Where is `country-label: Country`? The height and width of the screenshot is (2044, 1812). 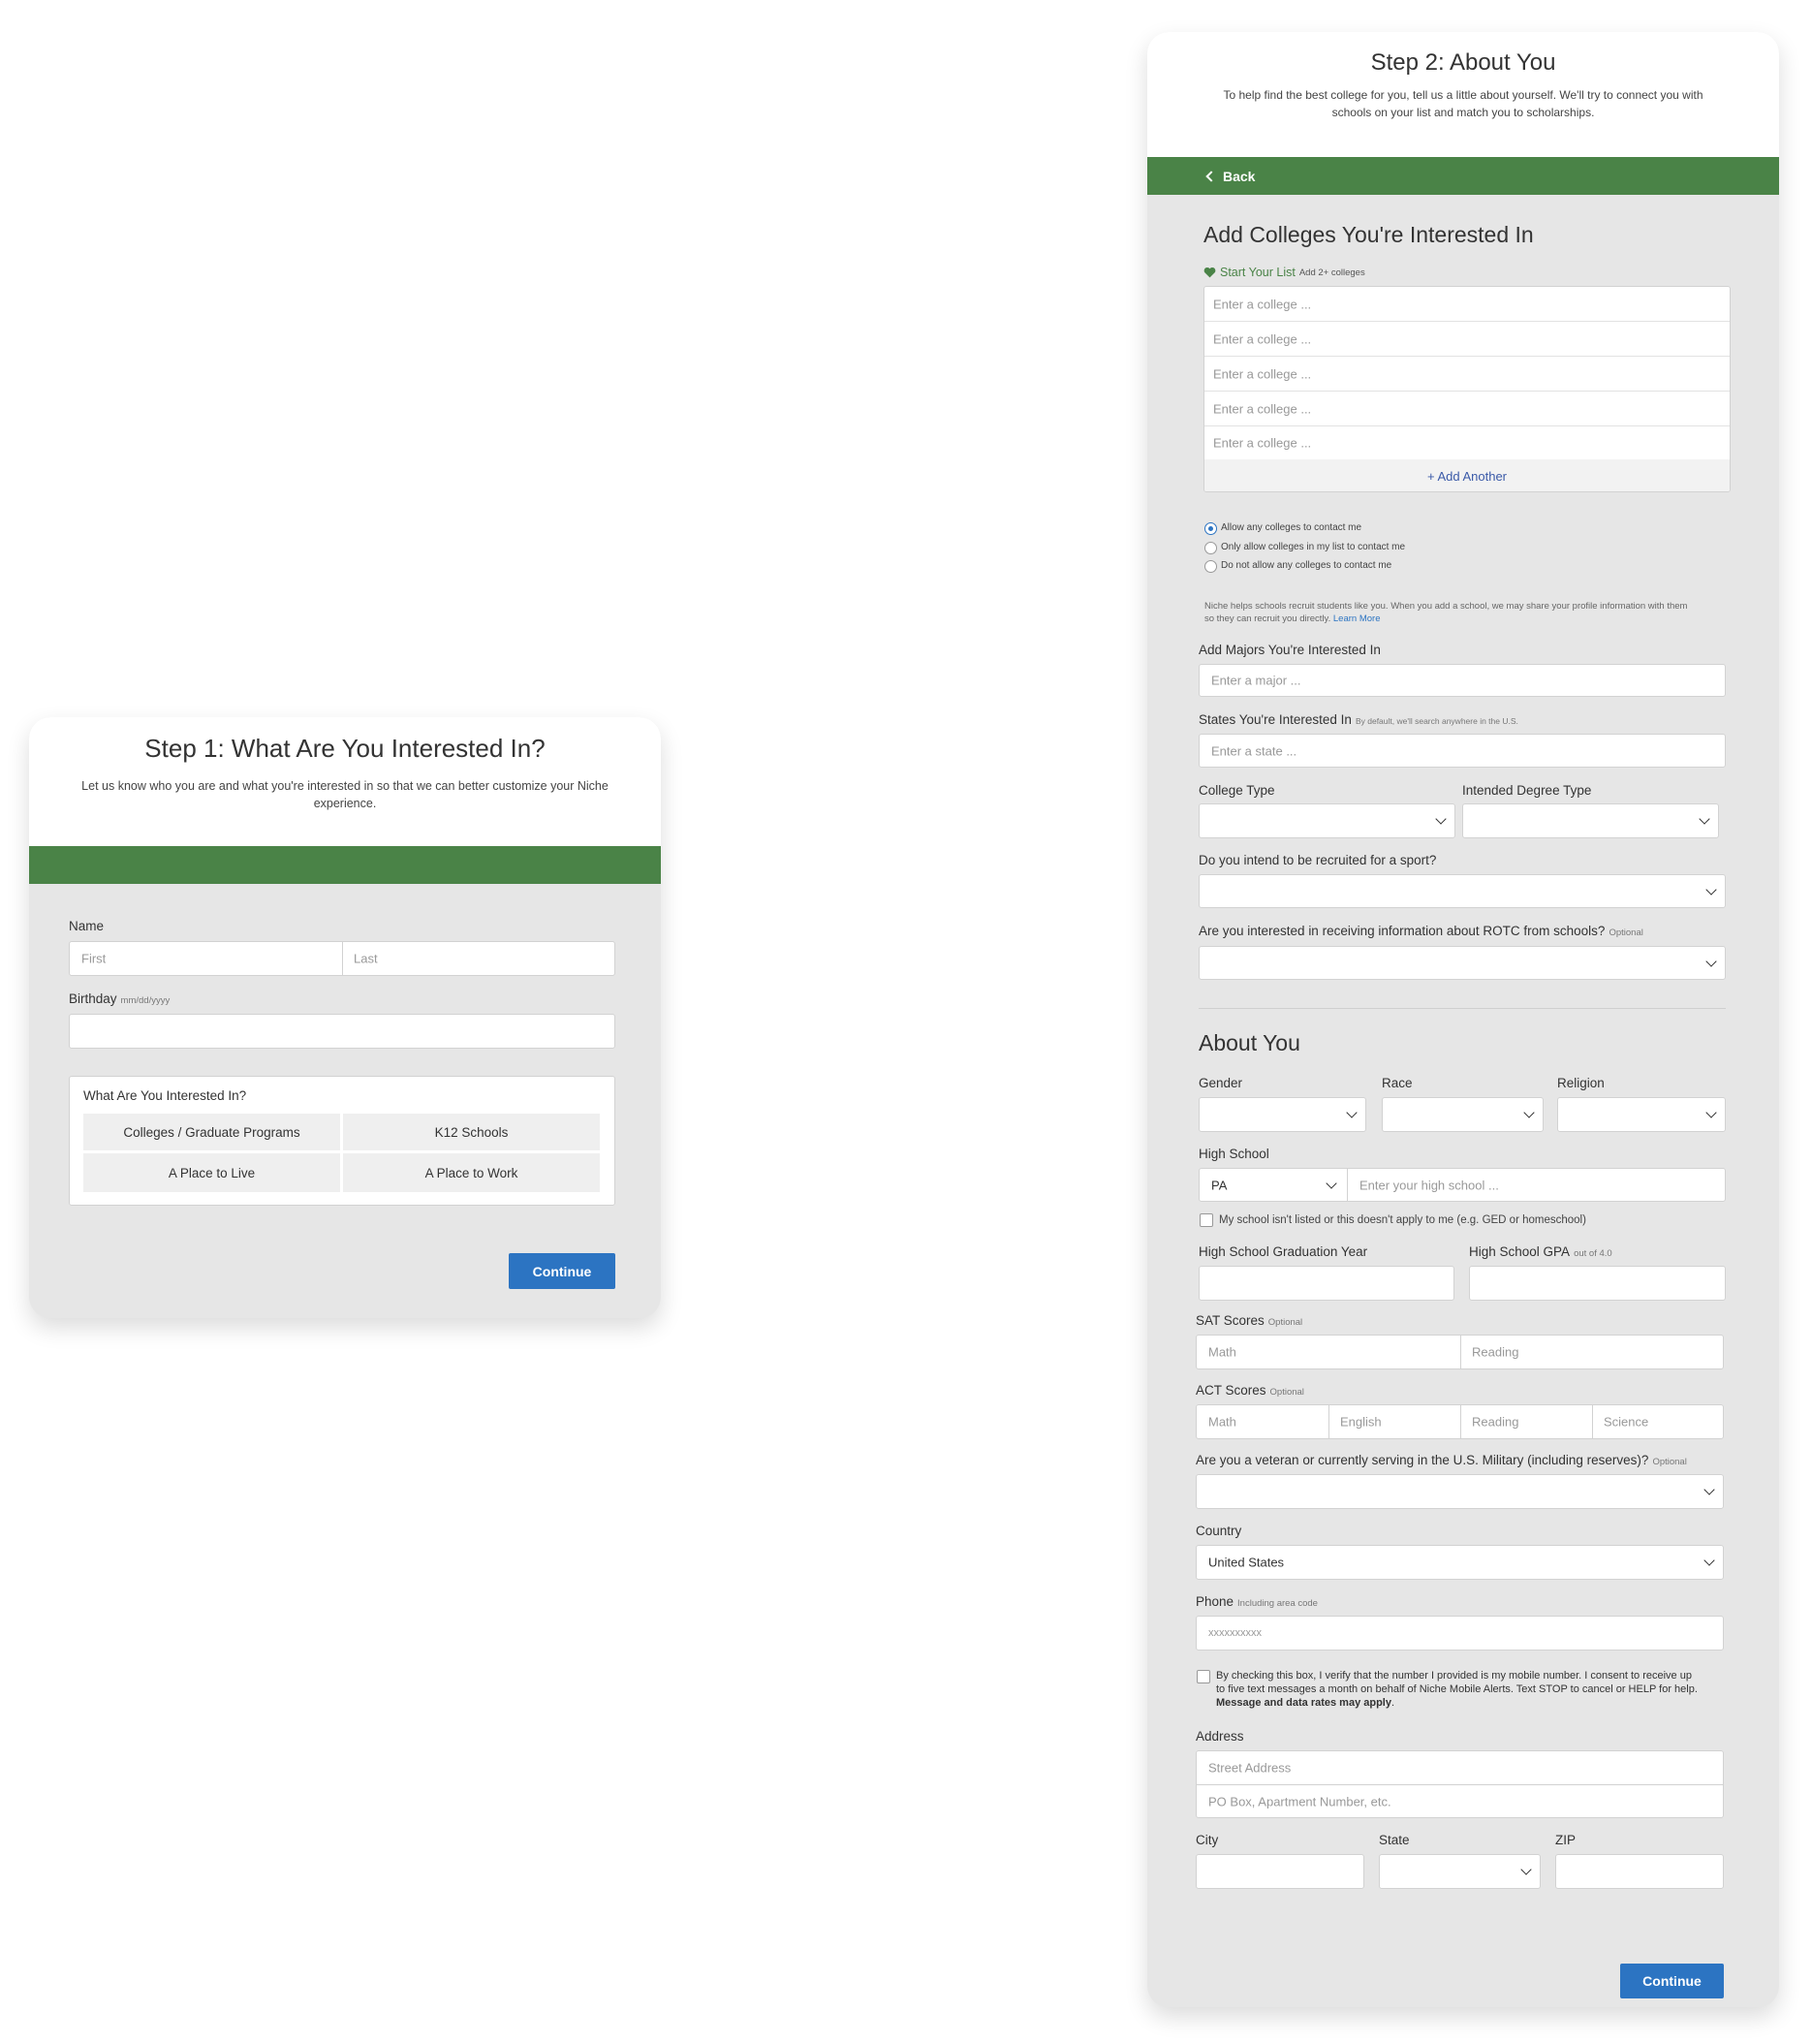 country-label: Country is located at coordinates (1219, 1531).